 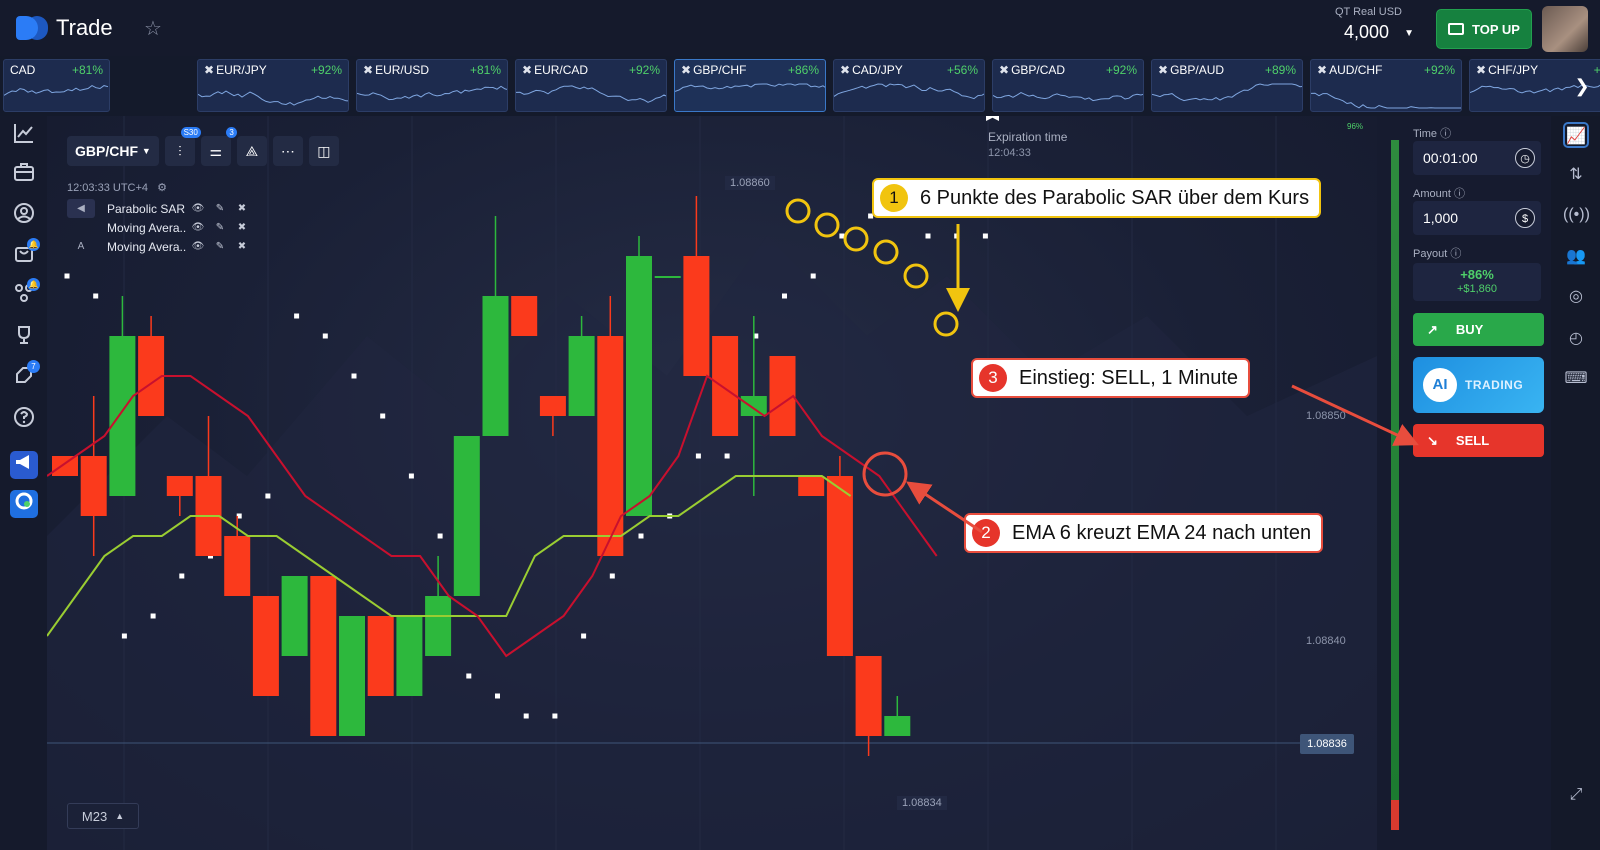 What do you see at coordinates (81, 246) in the screenshot?
I see `text-tool-icon: A` at bounding box center [81, 246].